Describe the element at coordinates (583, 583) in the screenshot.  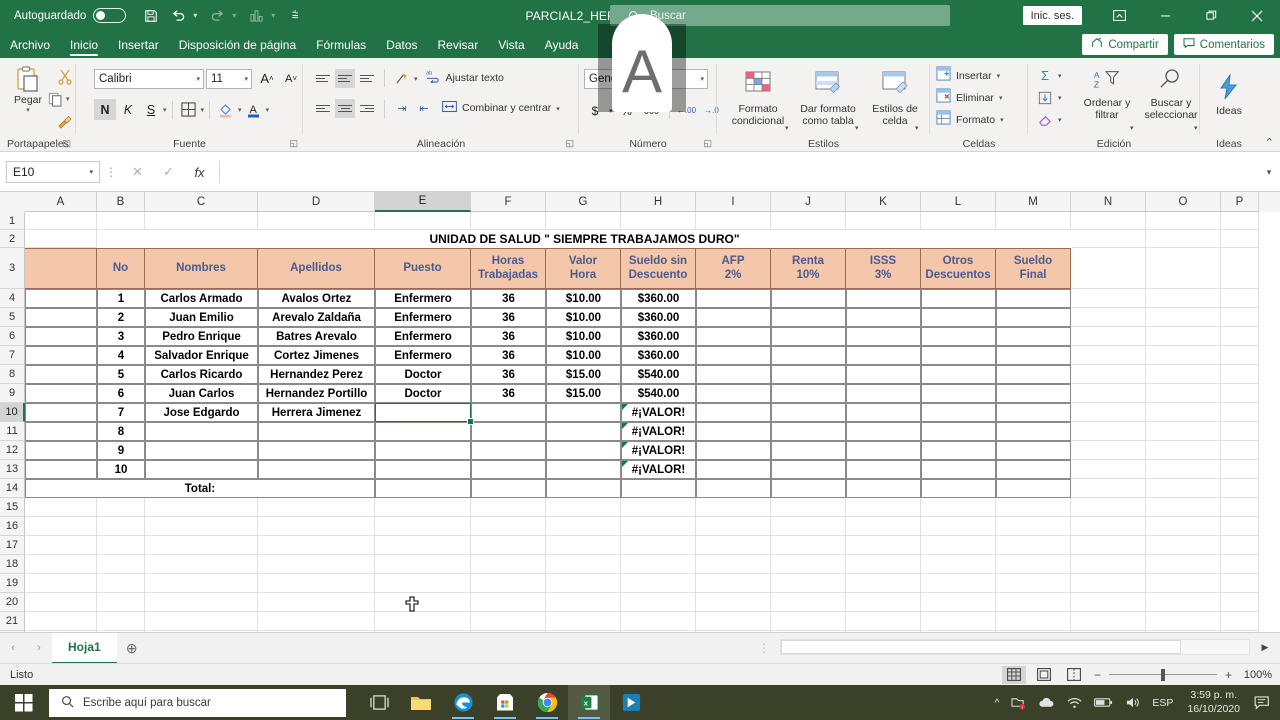
I see `grid-cell-G19` at that location.